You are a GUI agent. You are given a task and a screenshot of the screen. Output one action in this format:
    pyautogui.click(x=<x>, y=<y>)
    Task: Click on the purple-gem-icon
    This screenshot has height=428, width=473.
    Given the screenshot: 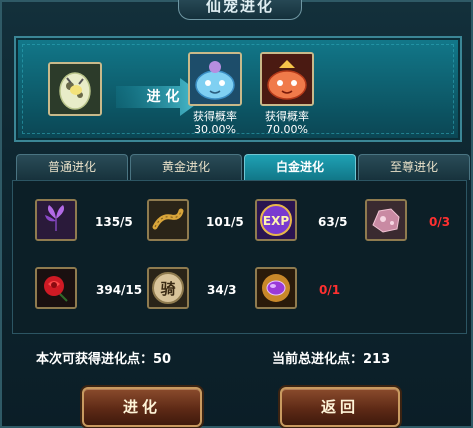 What is the action you would take?
    pyautogui.click(x=276, y=288)
    